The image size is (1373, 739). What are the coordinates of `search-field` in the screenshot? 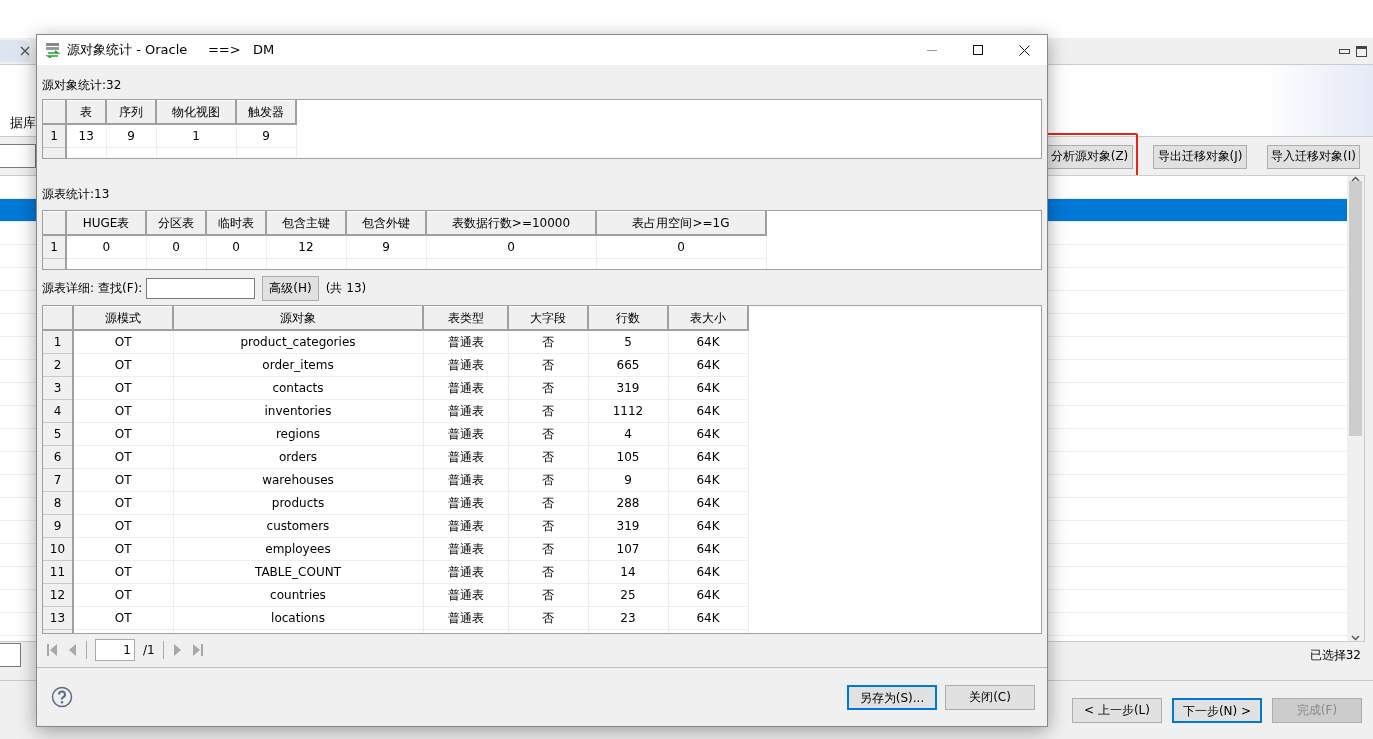 It's located at (201, 288).